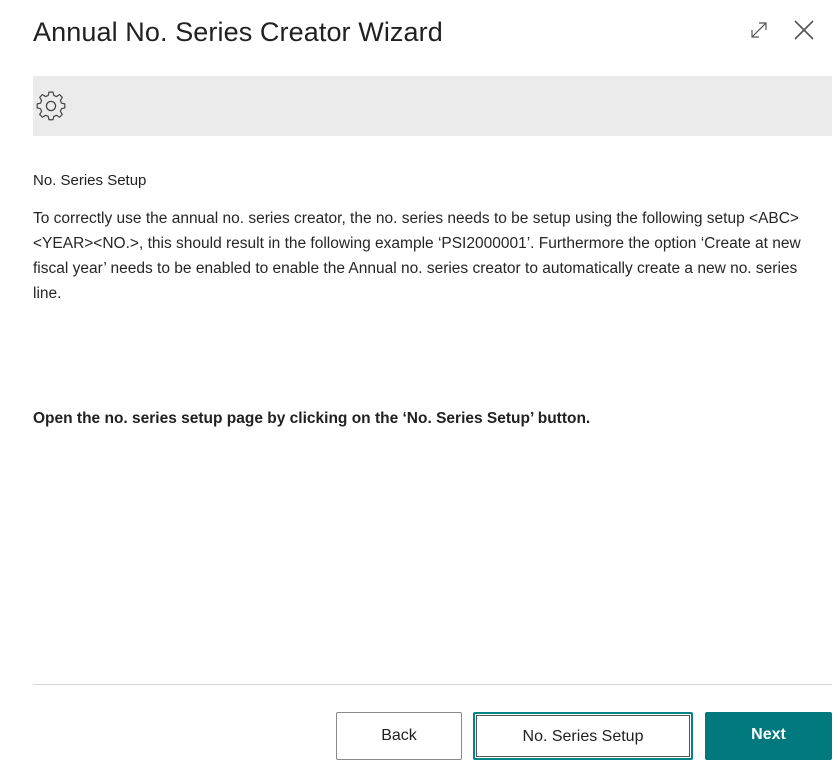 This screenshot has width=839, height=760. Describe the element at coordinates (432, 684) in the screenshot. I see `footer-divider` at that location.